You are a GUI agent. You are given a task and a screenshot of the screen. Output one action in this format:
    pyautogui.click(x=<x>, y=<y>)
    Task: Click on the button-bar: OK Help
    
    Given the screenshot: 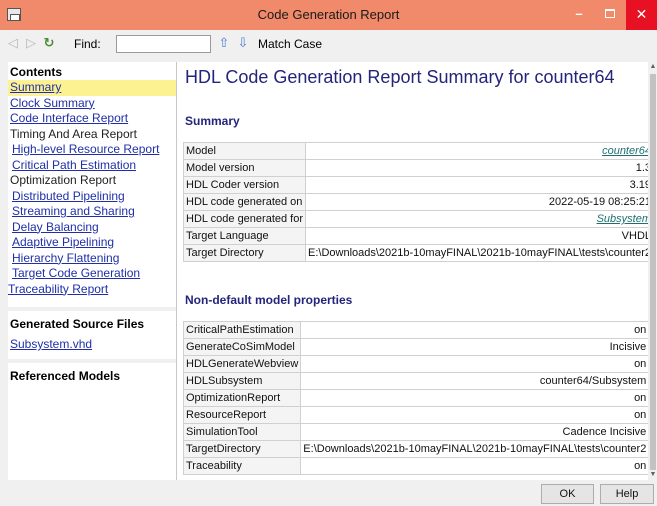 What is the action you would take?
    pyautogui.click(x=328, y=493)
    